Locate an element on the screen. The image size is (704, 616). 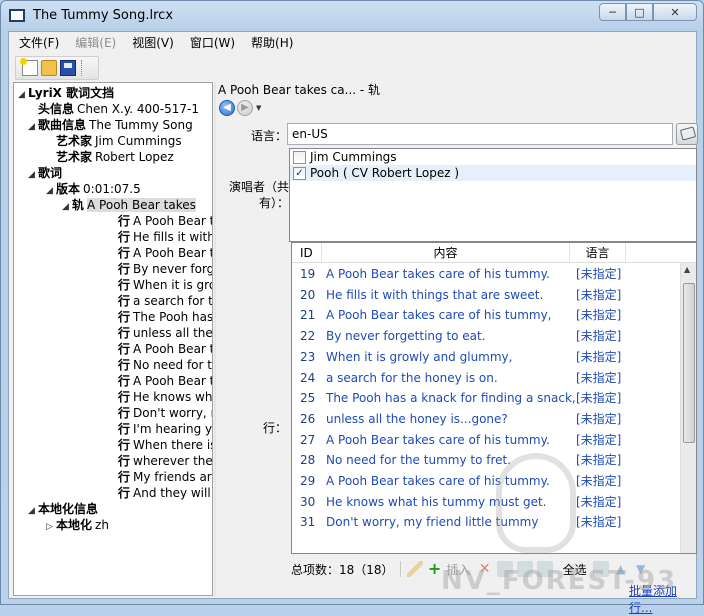
edit-pencil-icon is located at coordinates (414, 569).